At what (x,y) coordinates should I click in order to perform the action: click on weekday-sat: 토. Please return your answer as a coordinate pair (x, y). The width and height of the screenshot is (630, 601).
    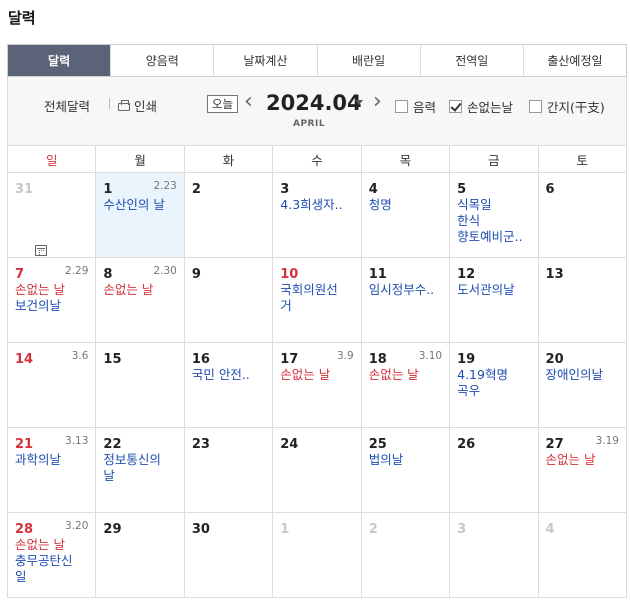
    Looking at the image, I should click on (582, 159).